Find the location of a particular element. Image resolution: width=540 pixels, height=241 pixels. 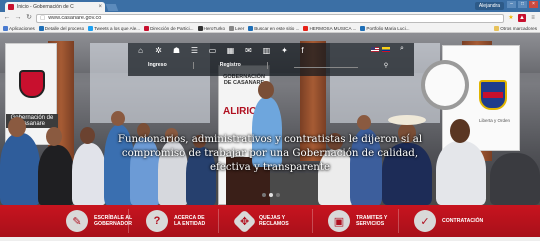

pencil-icon: ✎ is located at coordinates (77, 221).